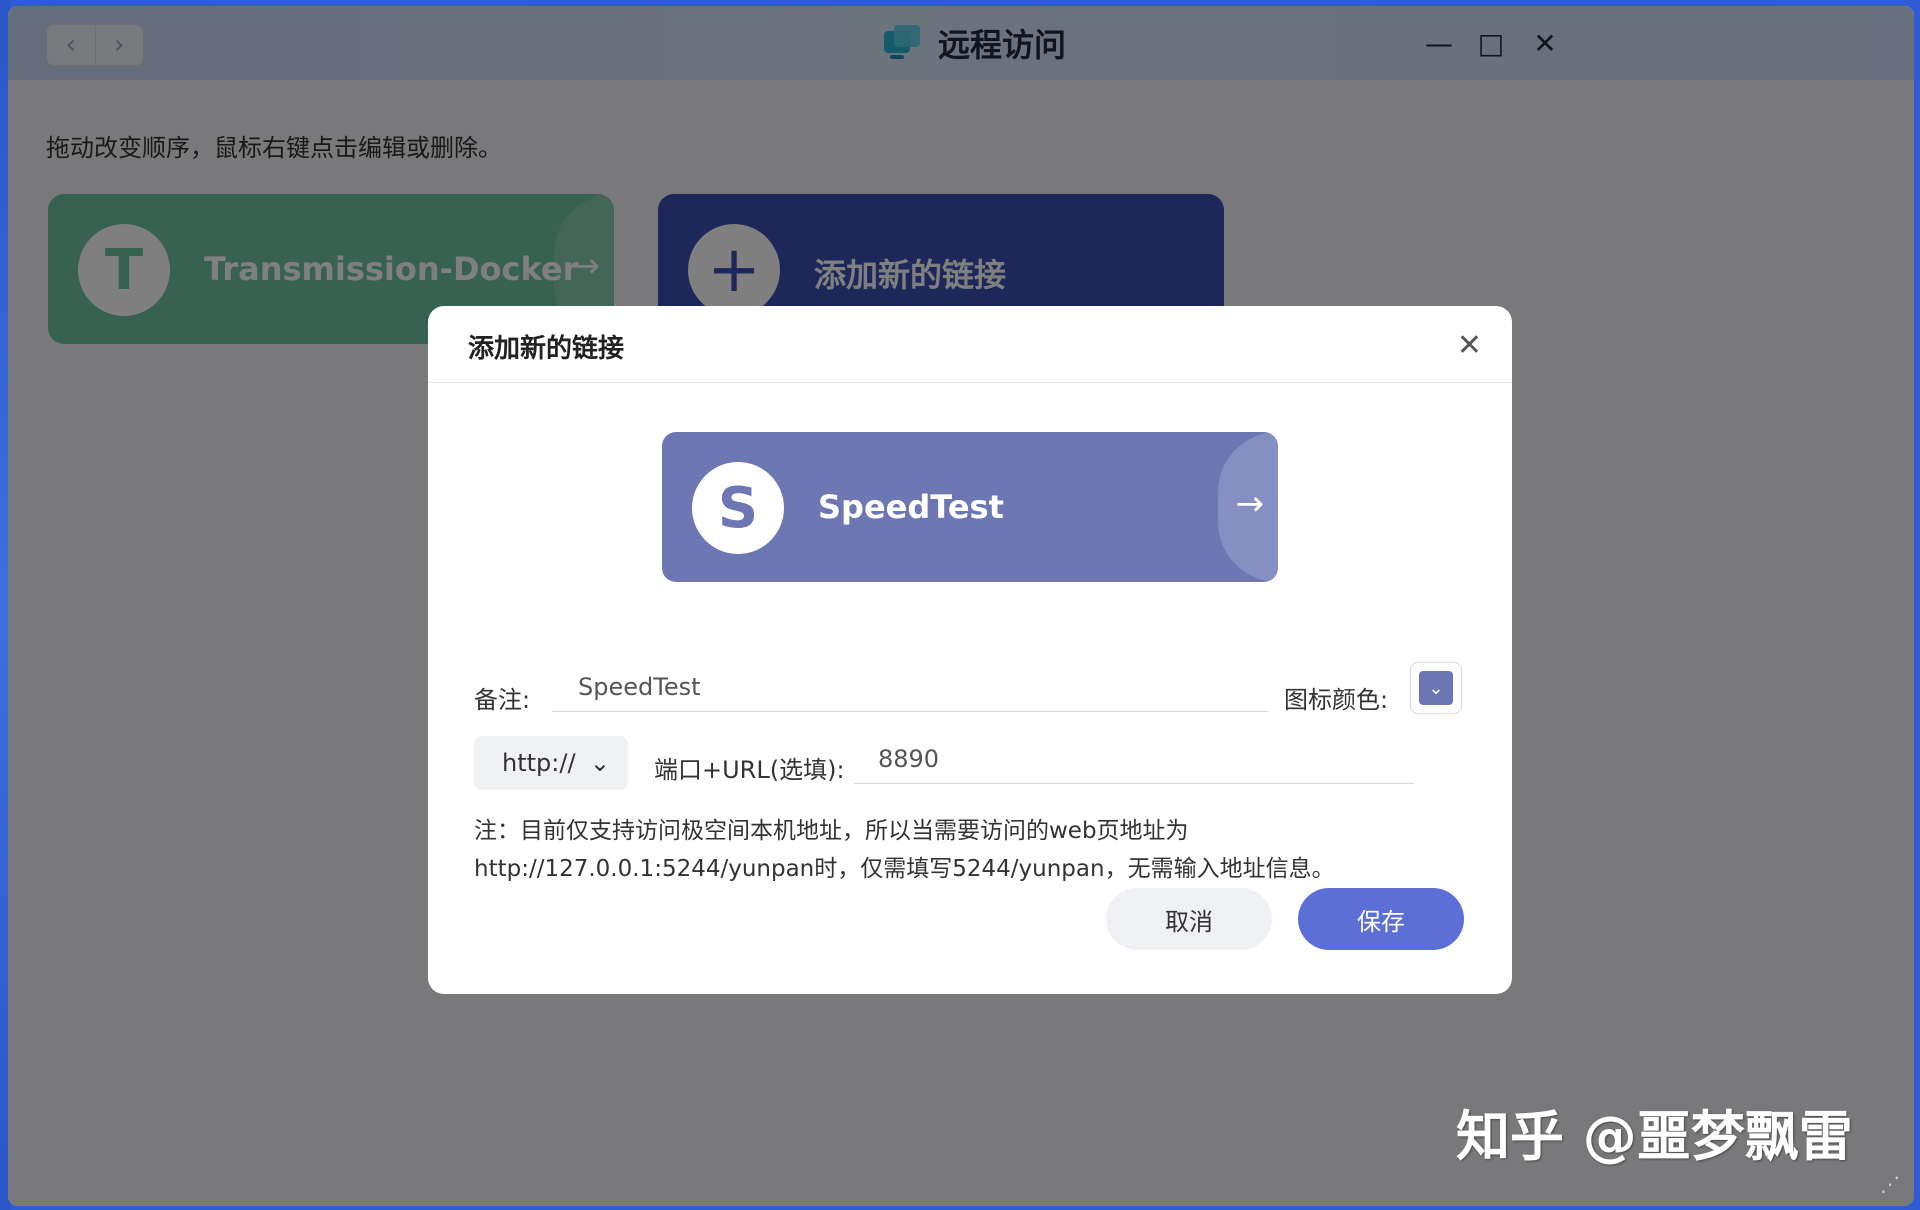 The image size is (1920, 1210). What do you see at coordinates (1654, 1136) in the screenshot?
I see `watermark-text: 知乎 @噩梦飘雷` at bounding box center [1654, 1136].